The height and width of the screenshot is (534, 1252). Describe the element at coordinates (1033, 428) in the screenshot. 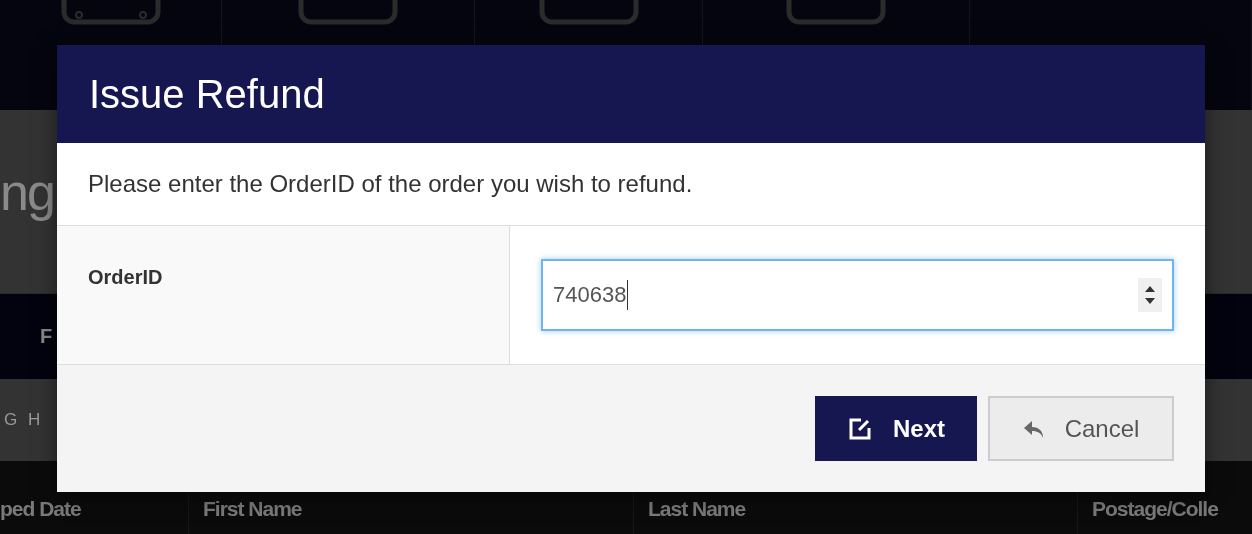

I see `reply-icon` at that location.